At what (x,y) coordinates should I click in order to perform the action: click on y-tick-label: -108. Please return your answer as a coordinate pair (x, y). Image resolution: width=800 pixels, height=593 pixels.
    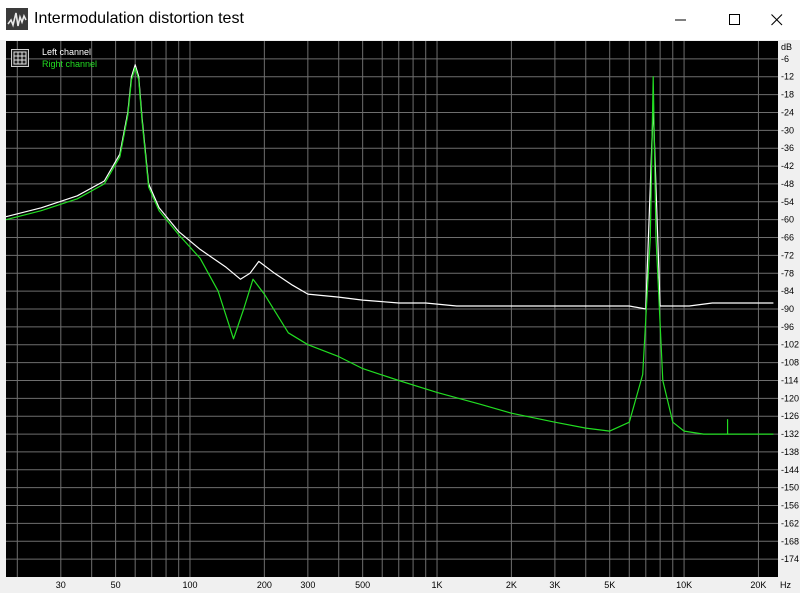
    Looking at the image, I should click on (790, 363).